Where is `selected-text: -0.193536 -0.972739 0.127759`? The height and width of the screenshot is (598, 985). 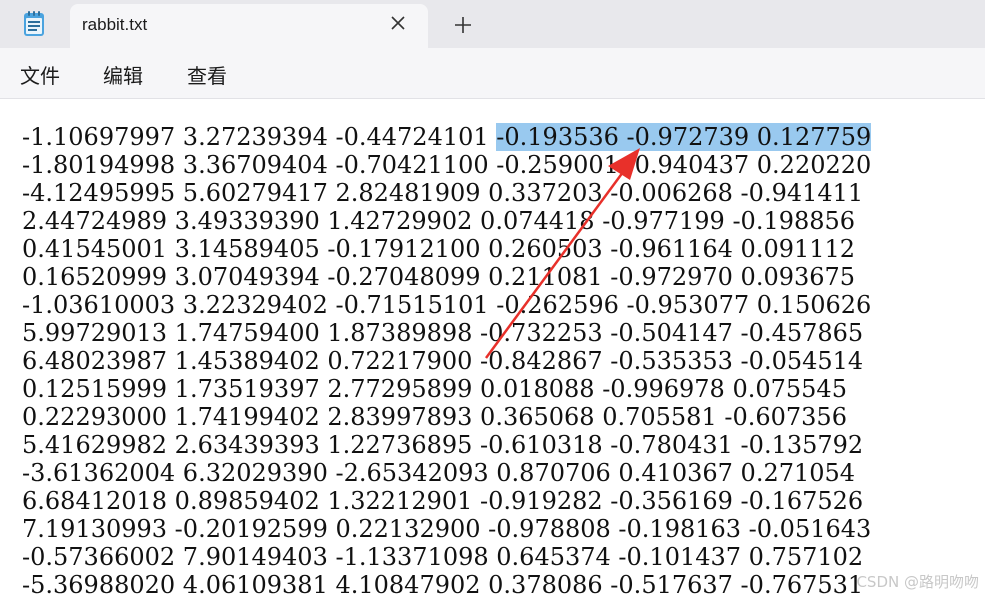 selected-text: -0.193536 -0.972739 0.127759 is located at coordinates (684, 137).